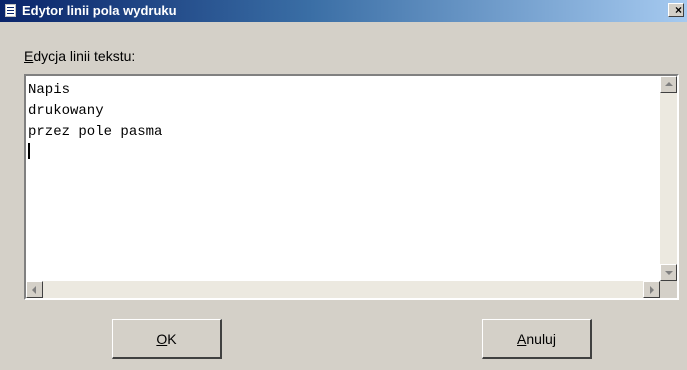  I want to click on label-mnemonic: E, so click(29, 56).